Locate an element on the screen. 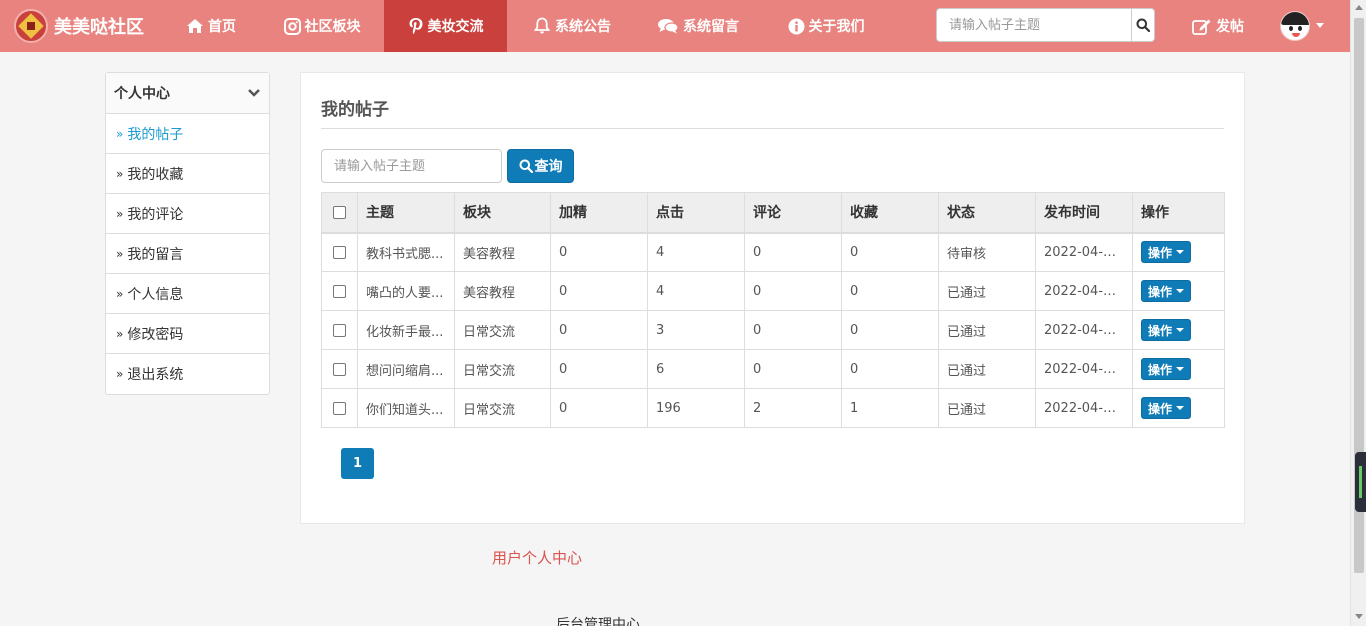  column-header: 操作 is located at coordinates (1178, 213).